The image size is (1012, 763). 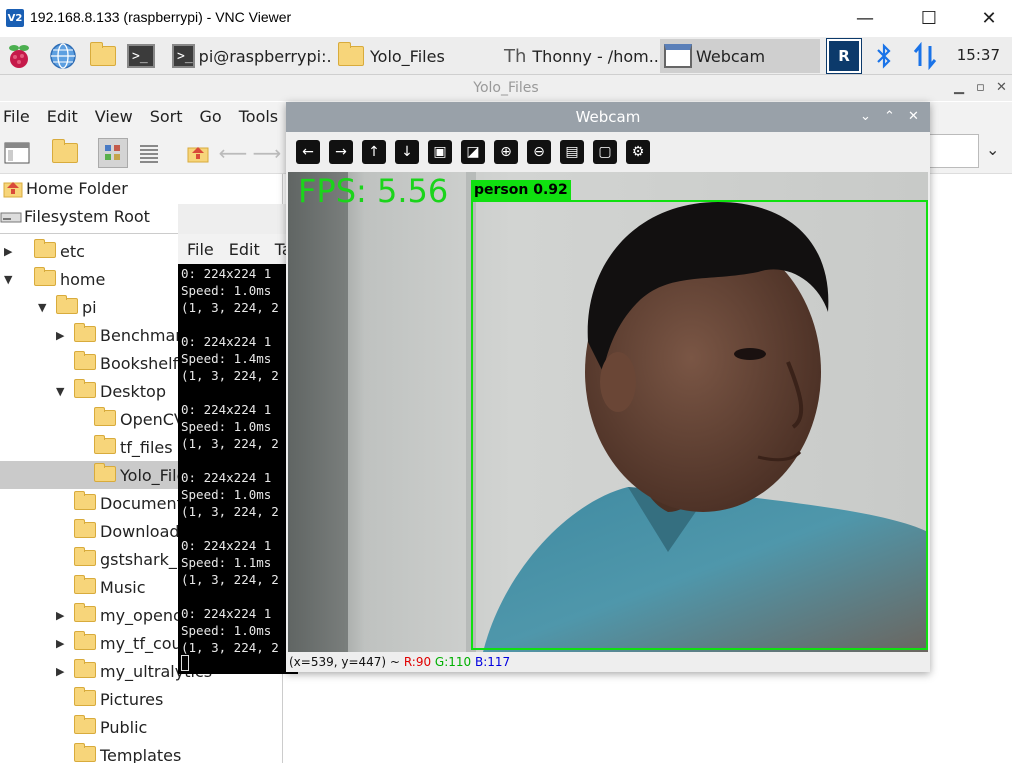 What do you see at coordinates (141, 727) in the screenshot?
I see `tree-item: Public` at bounding box center [141, 727].